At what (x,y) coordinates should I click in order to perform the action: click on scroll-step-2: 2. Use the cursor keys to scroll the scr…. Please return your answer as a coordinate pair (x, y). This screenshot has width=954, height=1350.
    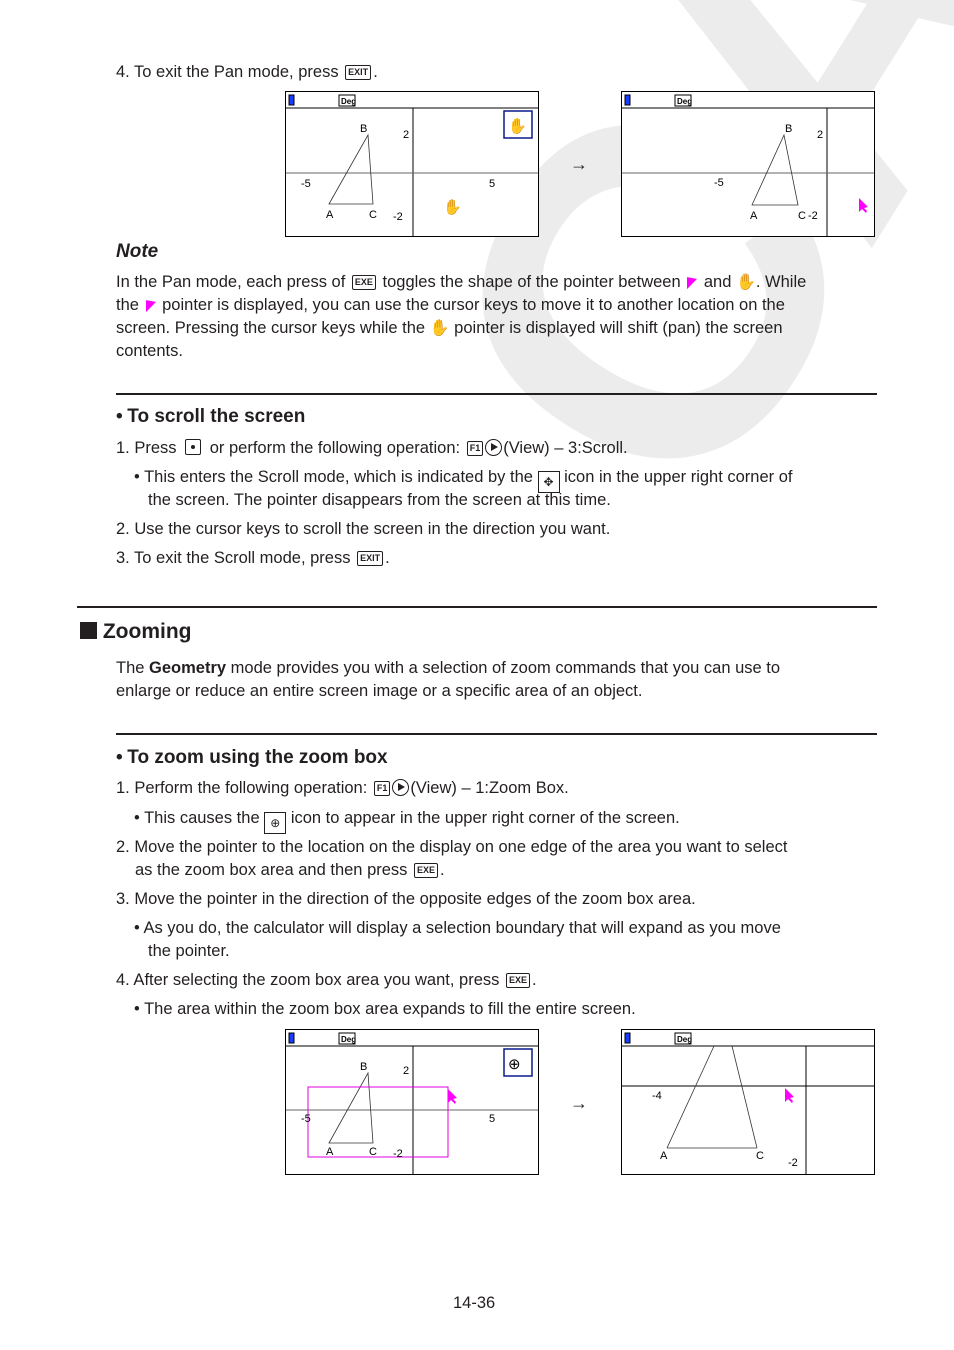
    Looking at the image, I should click on (363, 529).